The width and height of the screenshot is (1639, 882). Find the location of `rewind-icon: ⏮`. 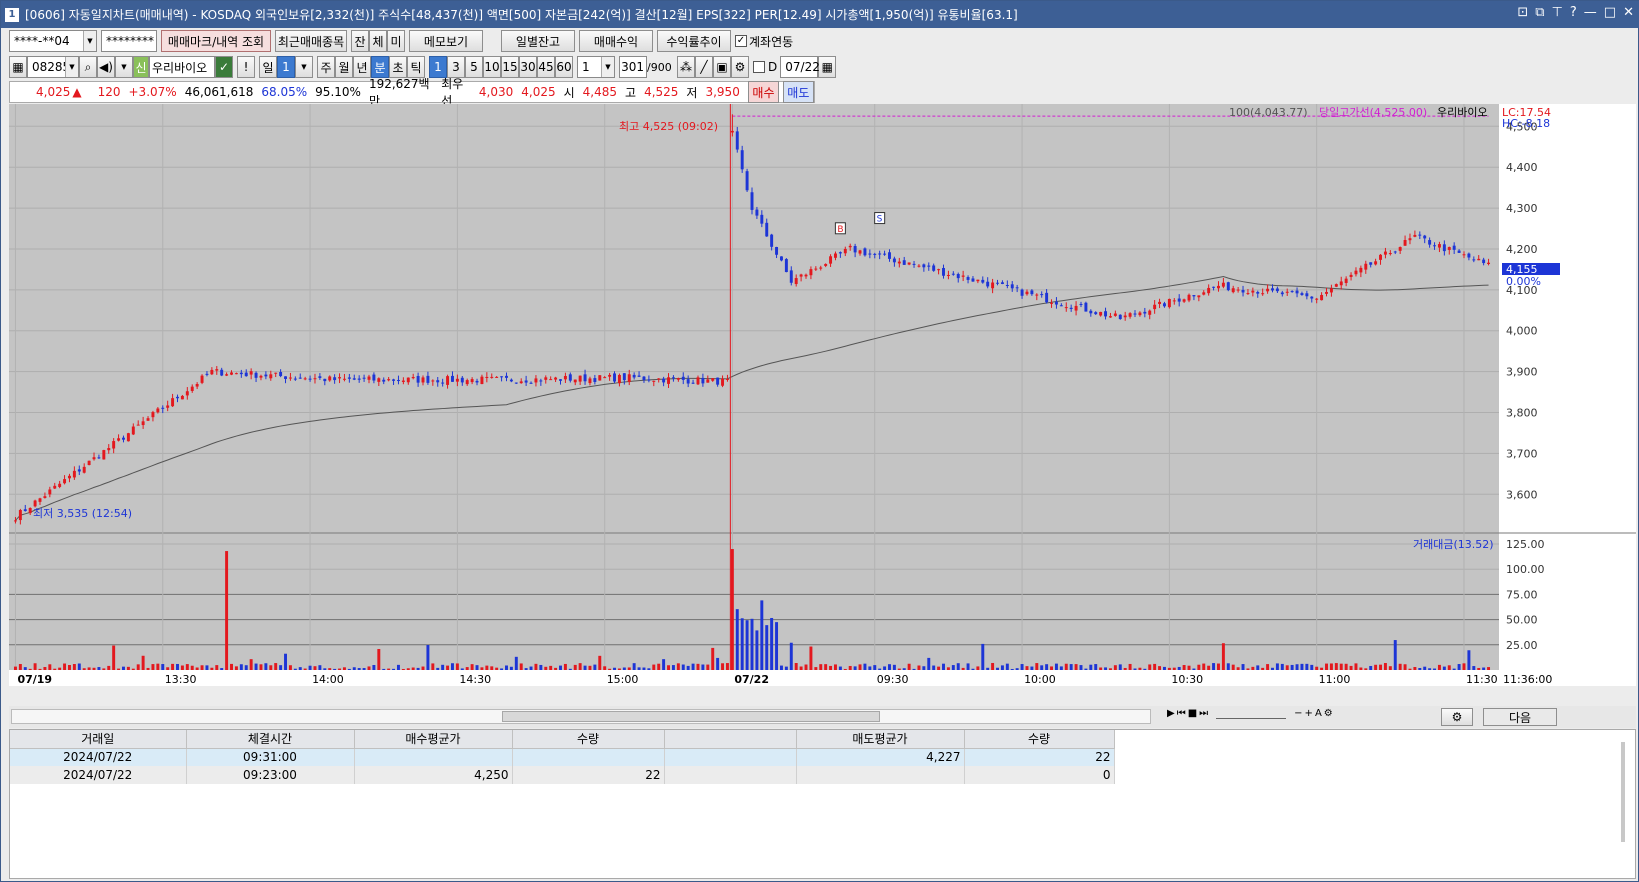

rewind-icon: ⏮ is located at coordinates (1181, 713).